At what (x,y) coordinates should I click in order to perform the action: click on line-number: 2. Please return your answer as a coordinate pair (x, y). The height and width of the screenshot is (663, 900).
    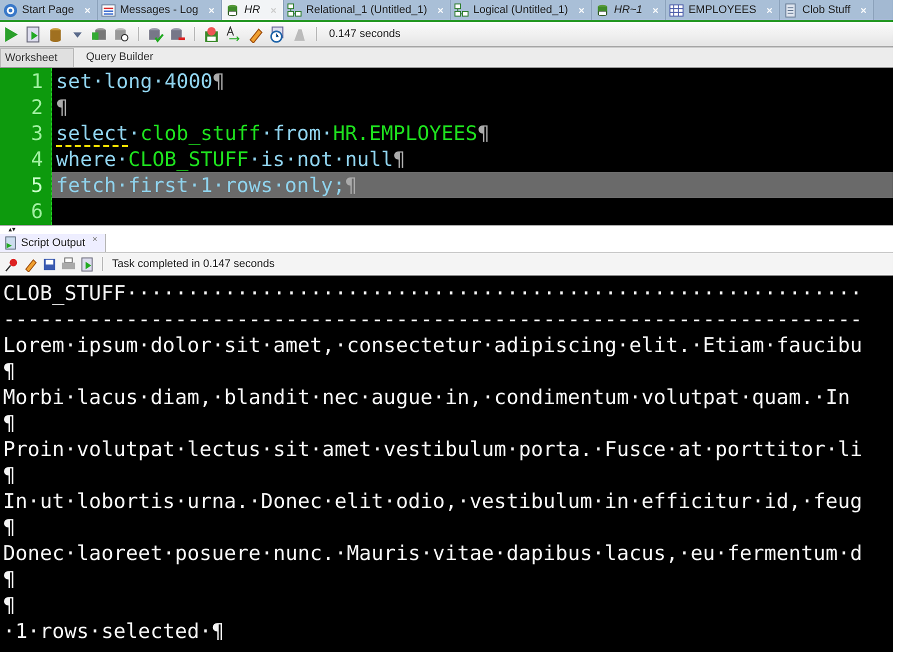
    Looking at the image, I should click on (37, 107).